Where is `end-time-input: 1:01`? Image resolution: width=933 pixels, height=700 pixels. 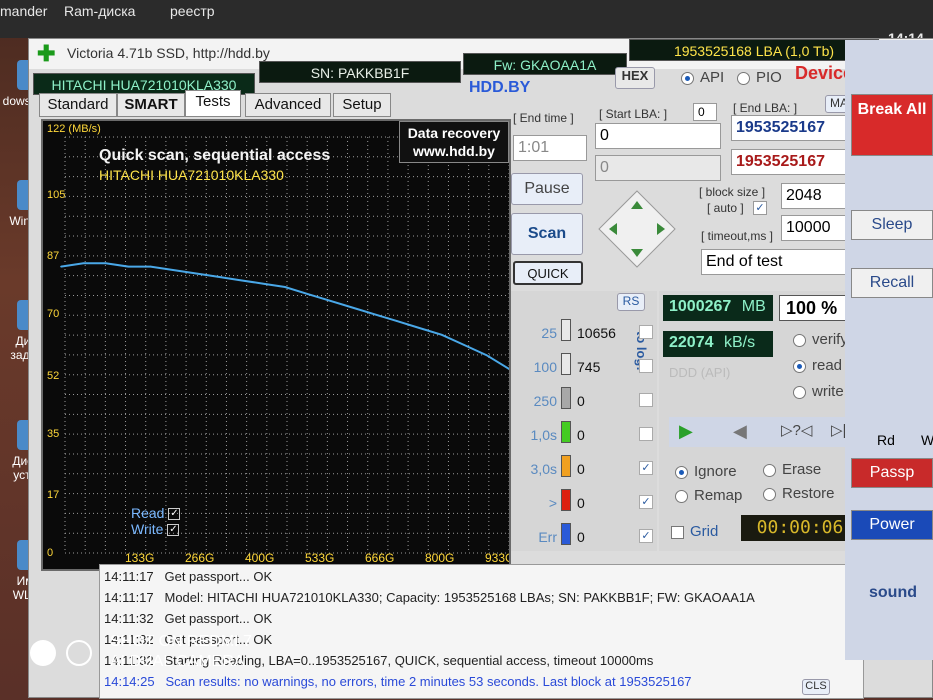 end-time-input: 1:01 is located at coordinates (550, 148).